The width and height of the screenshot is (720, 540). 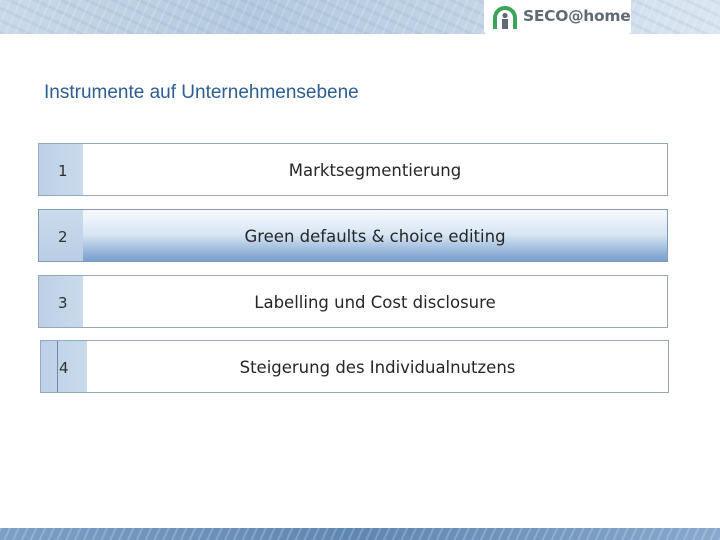 I want to click on number-block: 3, so click(x=61, y=301).